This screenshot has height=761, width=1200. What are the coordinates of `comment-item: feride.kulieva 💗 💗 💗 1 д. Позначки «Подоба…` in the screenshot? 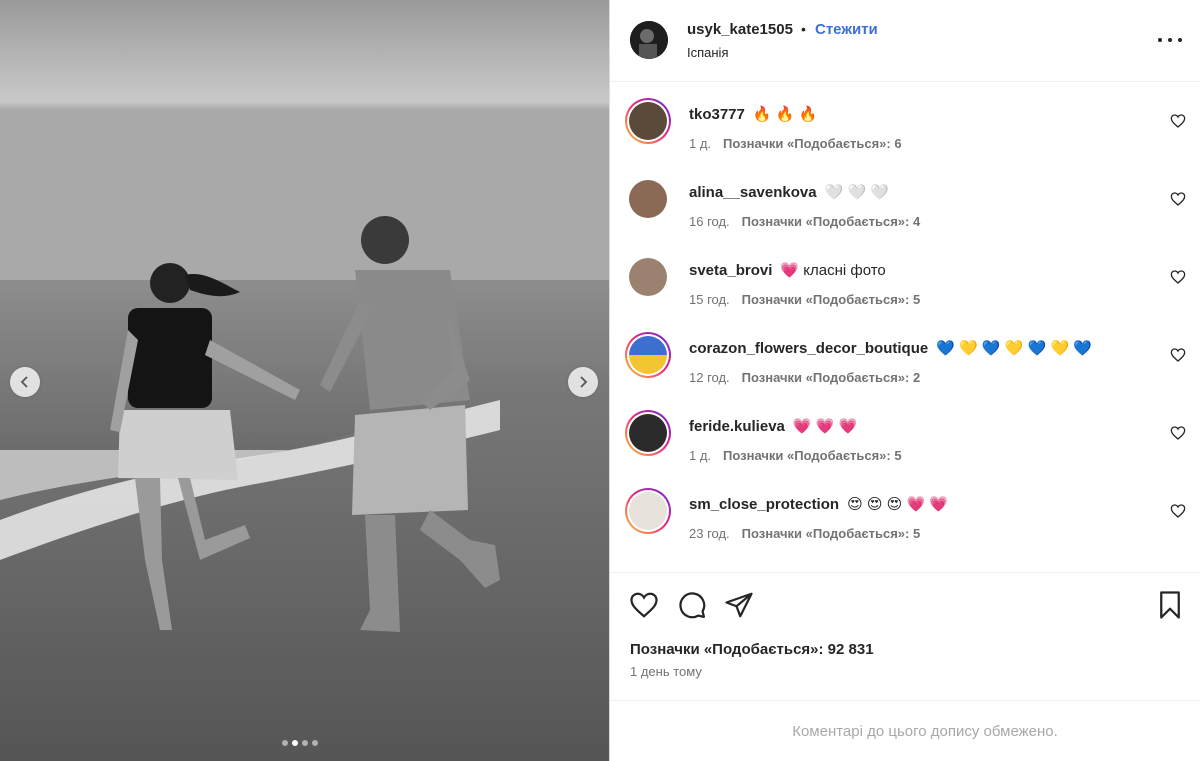 It's located at (905, 449).